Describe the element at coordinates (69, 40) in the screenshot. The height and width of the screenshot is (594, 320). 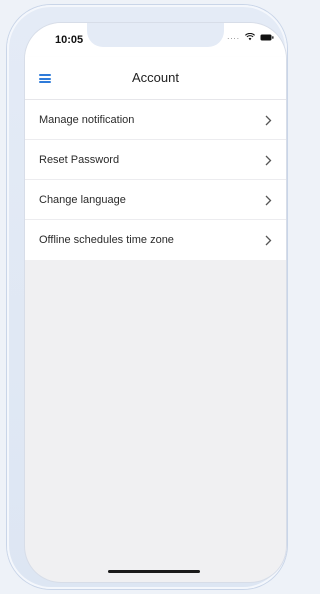
I see `status-time: 10:05` at that location.